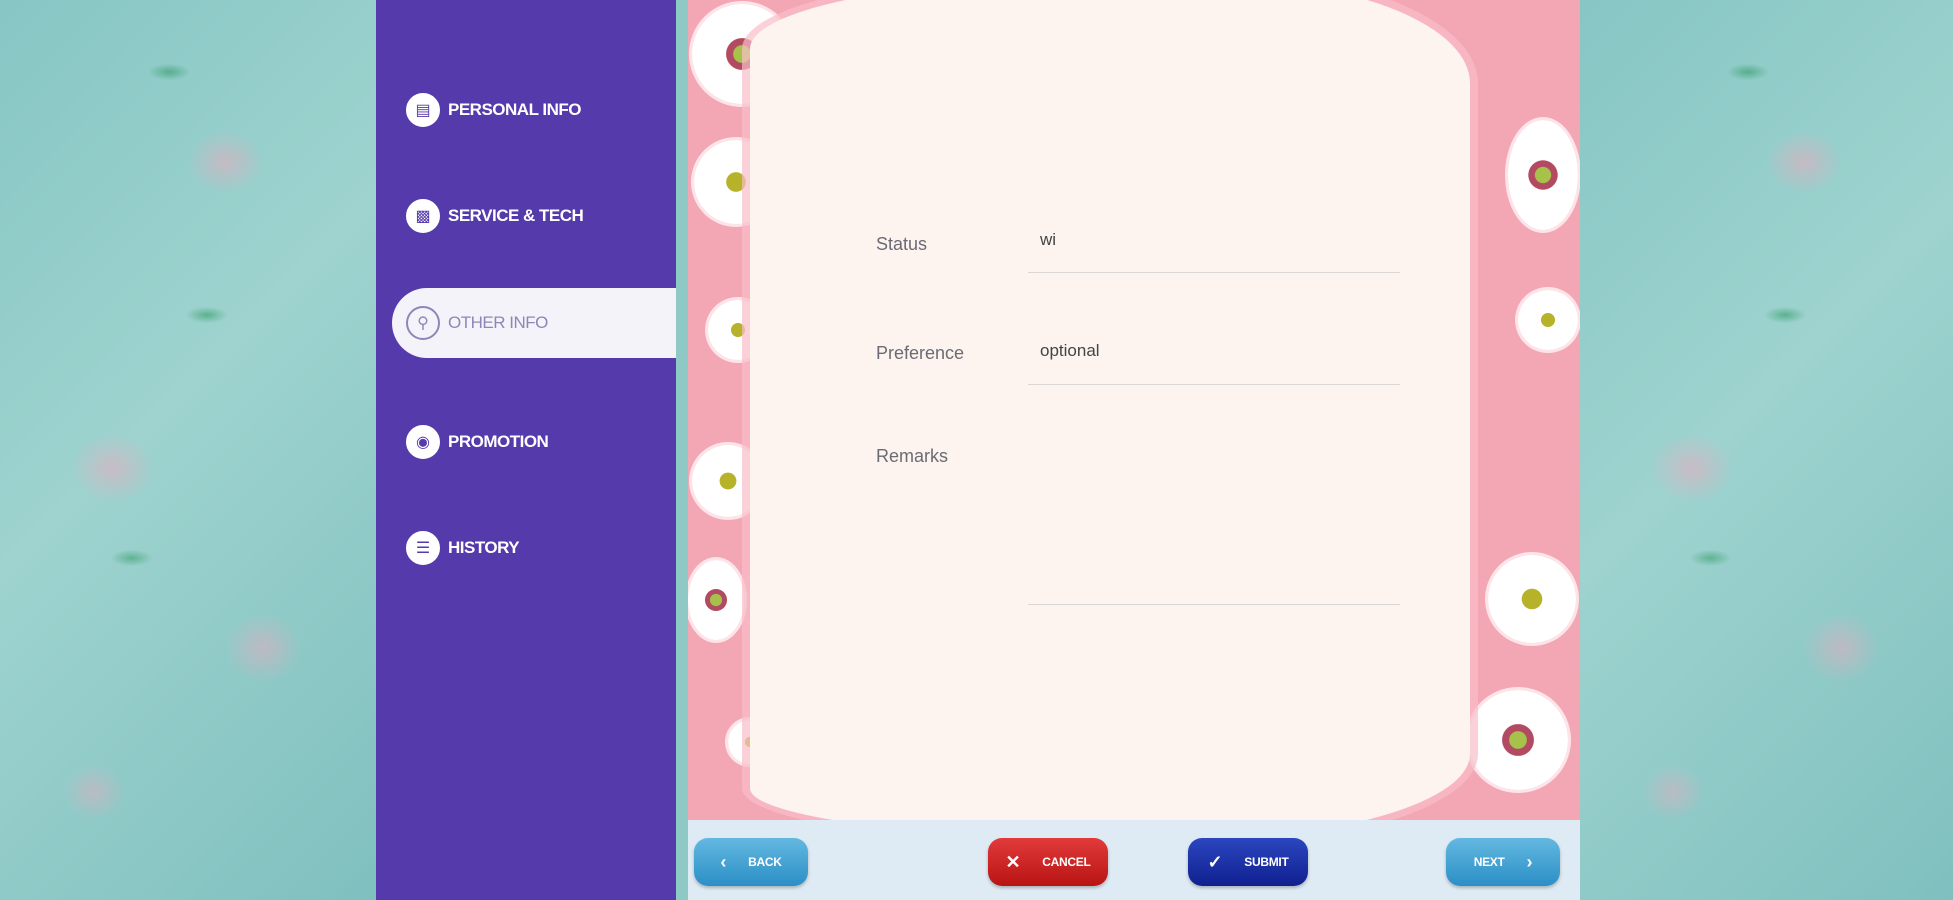  Describe the element at coordinates (516, 215) in the screenshot. I see `sidebar-item-label: SERVICE & TECH` at that location.